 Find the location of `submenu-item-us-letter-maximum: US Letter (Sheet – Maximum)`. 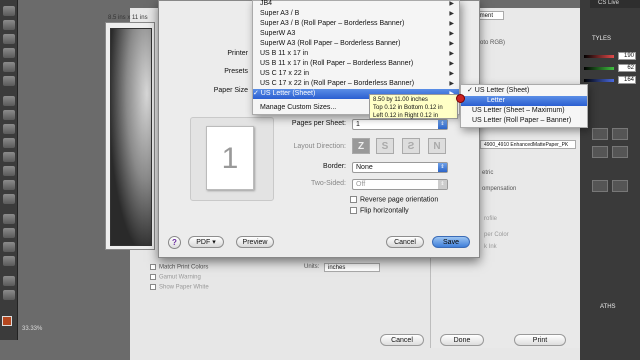

submenu-item-us-letter-maximum: US Letter (Sheet – Maximum) is located at coordinates (524, 111).